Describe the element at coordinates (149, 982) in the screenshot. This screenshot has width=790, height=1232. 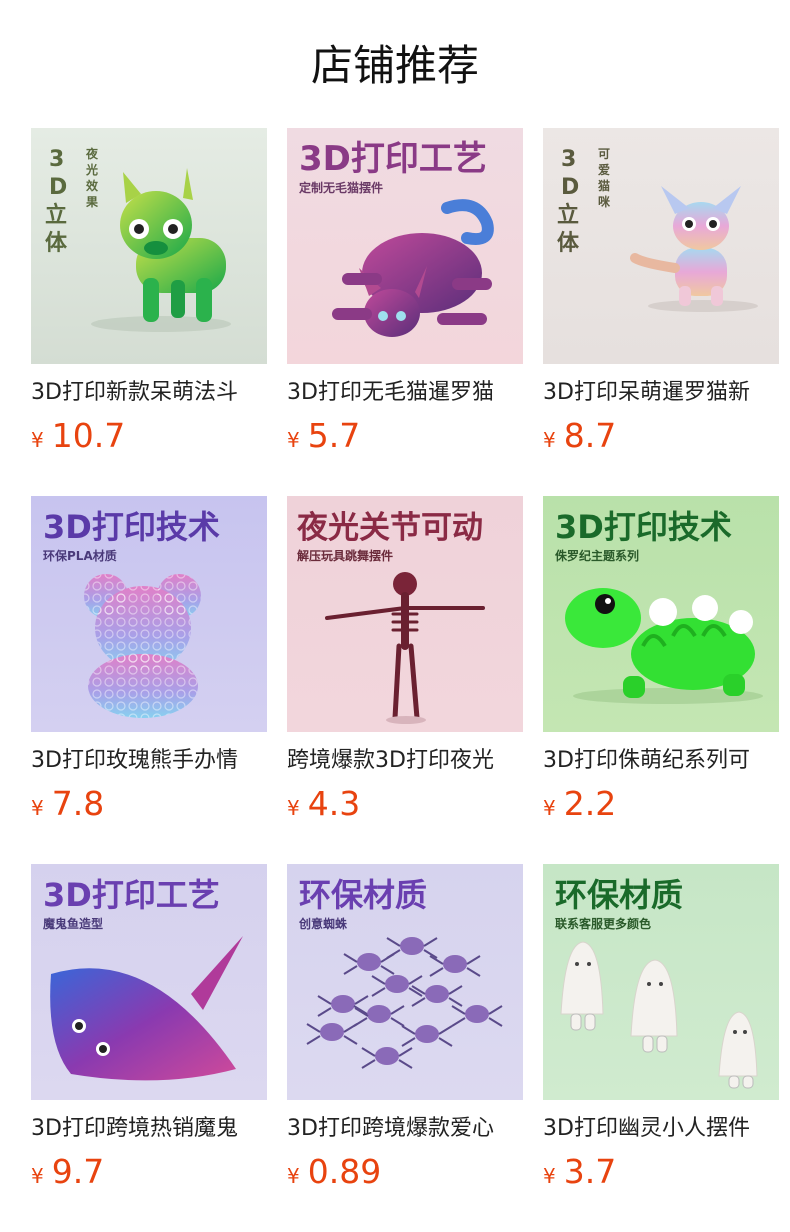
I see `product-image: 3D打印工艺 魔鬼鱼造型` at that location.